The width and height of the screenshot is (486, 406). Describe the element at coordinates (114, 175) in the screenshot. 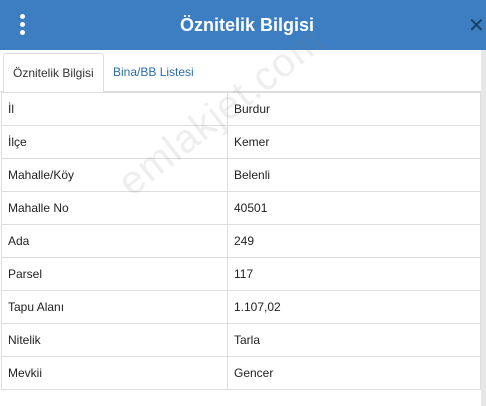

I see `attribute-key: Mahalle/Köy` at that location.